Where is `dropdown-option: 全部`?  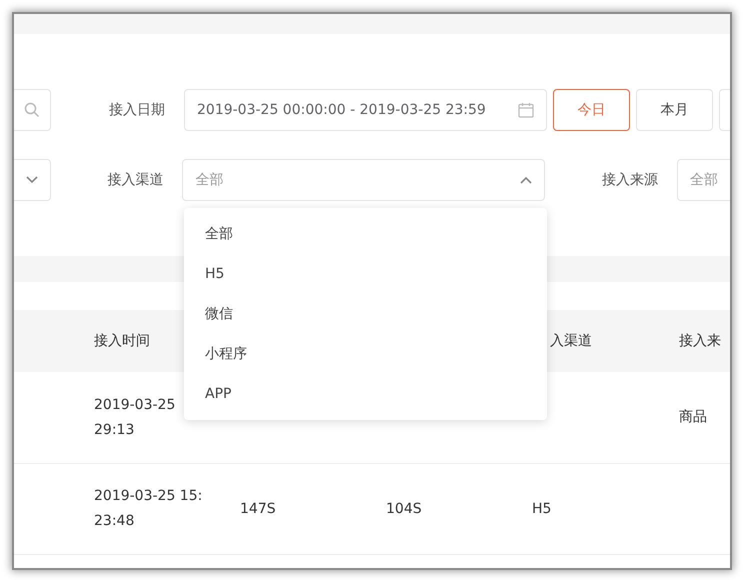
dropdown-option: 全部 is located at coordinates (365, 234).